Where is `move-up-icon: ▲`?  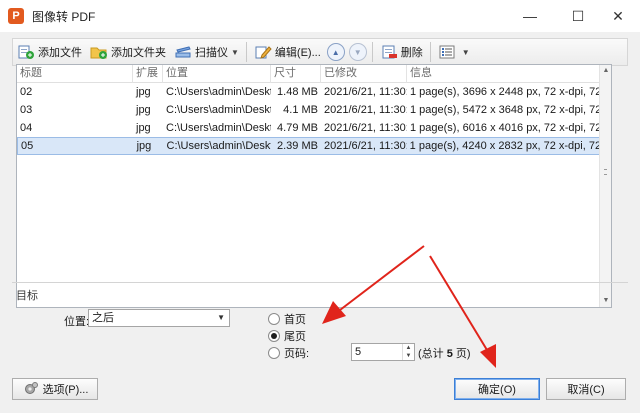 move-up-icon: ▲ is located at coordinates (335, 52).